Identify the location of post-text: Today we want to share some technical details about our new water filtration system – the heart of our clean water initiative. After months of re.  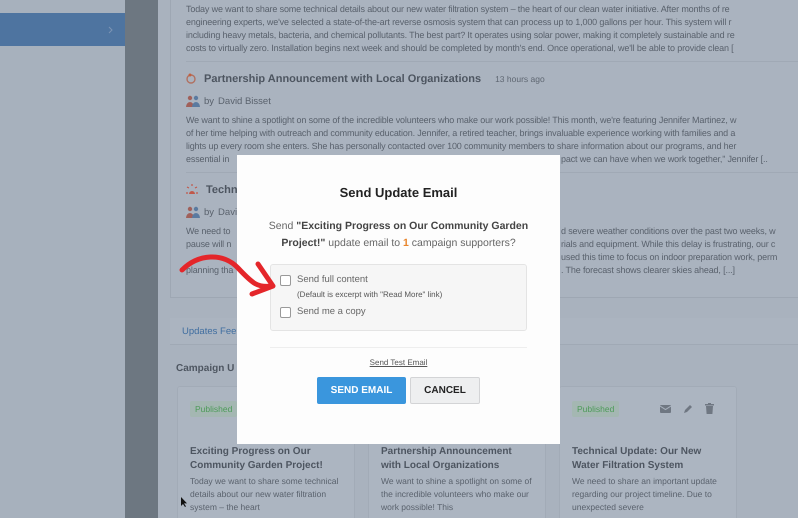
(458, 9).